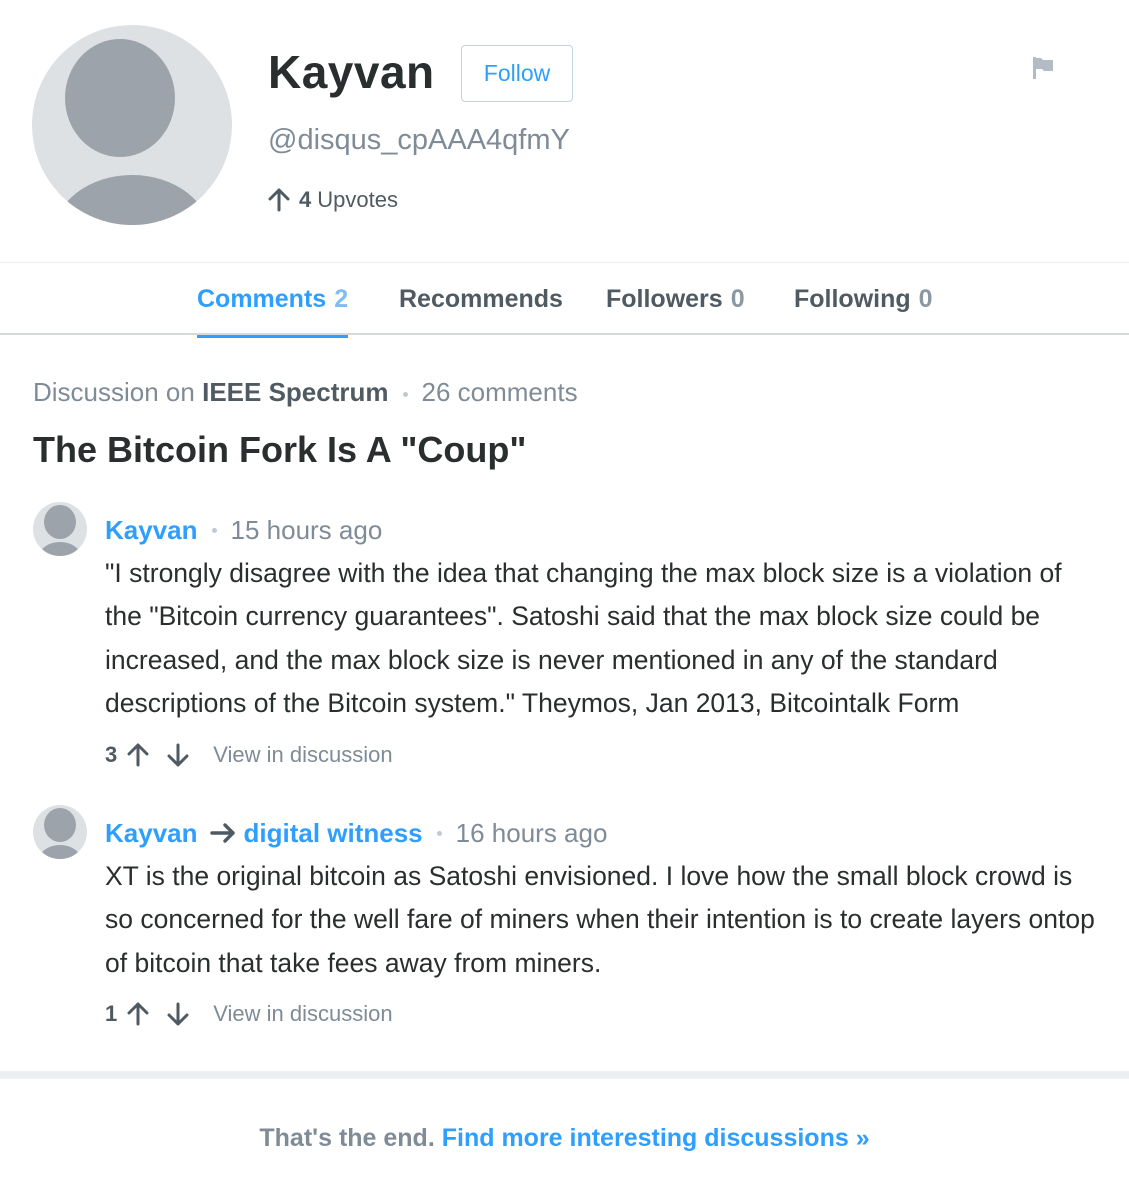 The height and width of the screenshot is (1200, 1129). I want to click on tab-recommends: Recommends, so click(481, 299).